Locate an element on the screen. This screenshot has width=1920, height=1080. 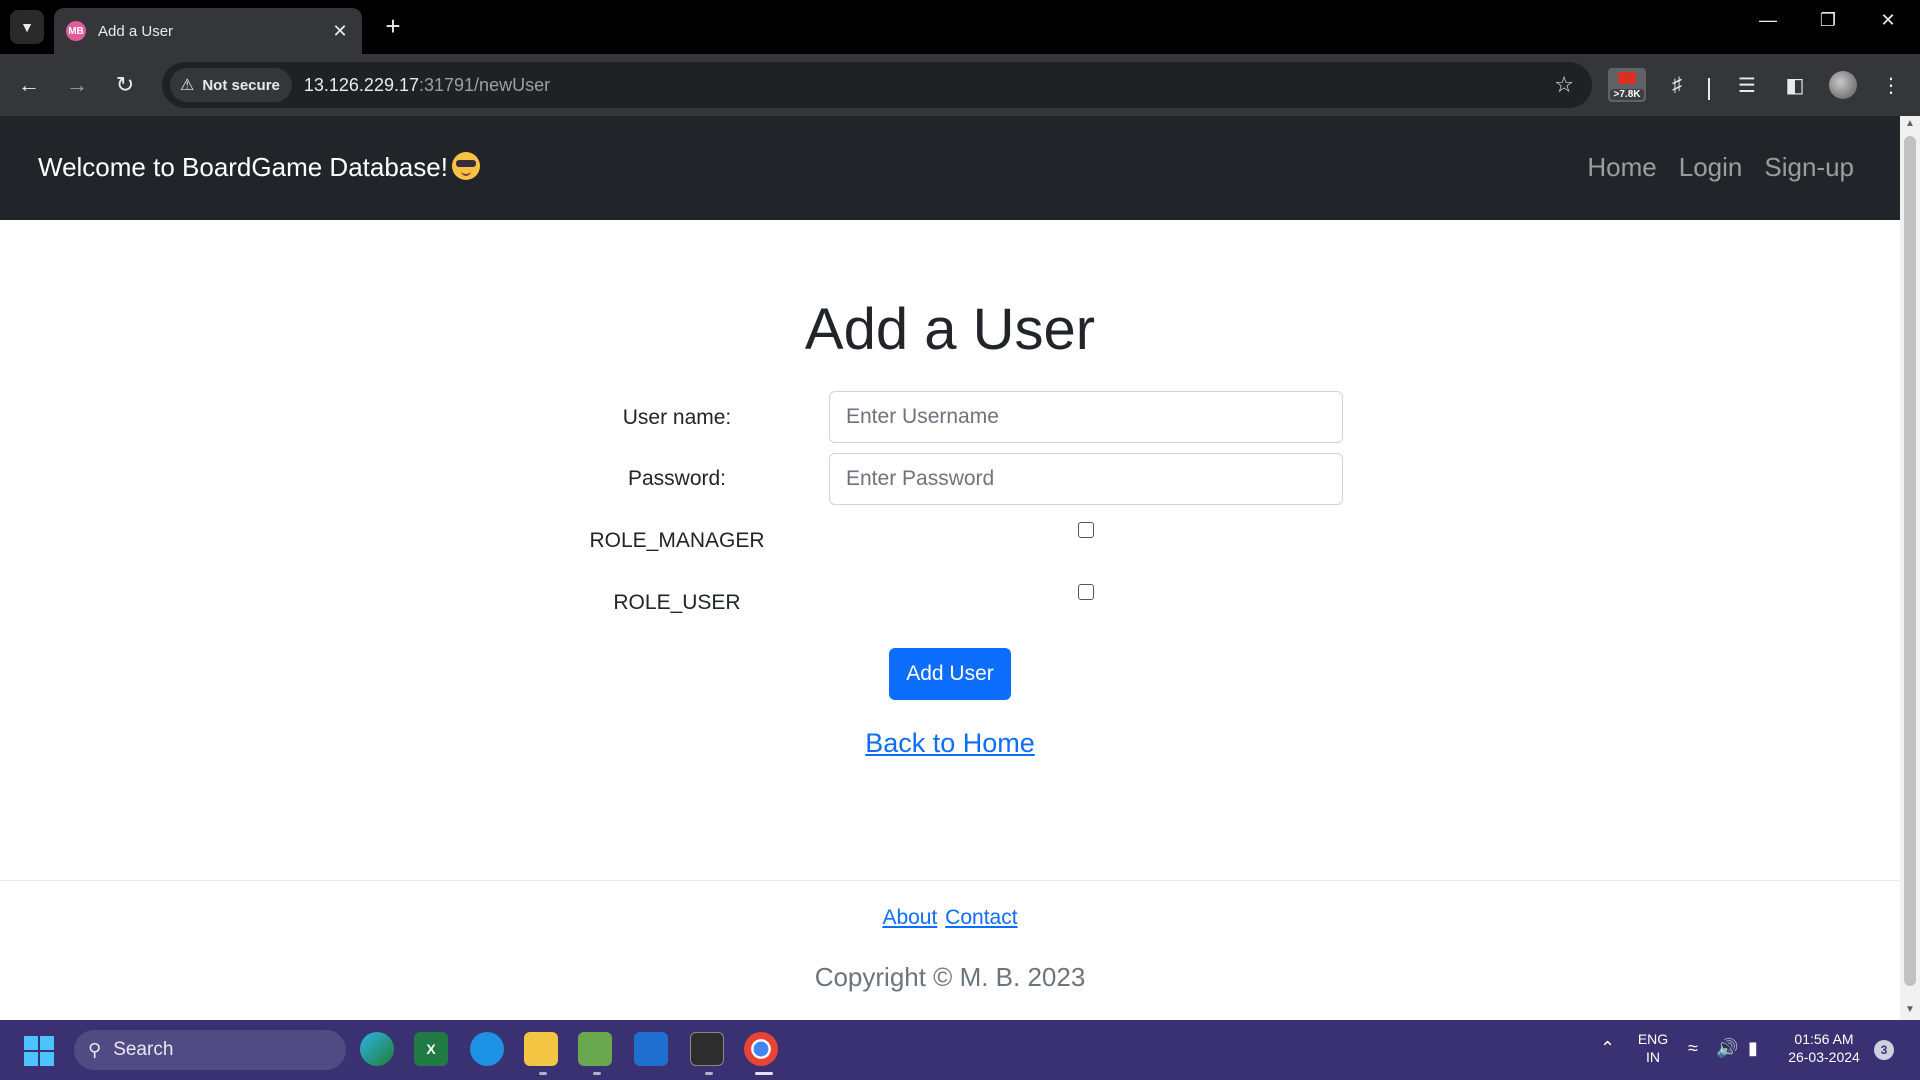
taskbar-search-text: Search is located at coordinates (143, 1049).